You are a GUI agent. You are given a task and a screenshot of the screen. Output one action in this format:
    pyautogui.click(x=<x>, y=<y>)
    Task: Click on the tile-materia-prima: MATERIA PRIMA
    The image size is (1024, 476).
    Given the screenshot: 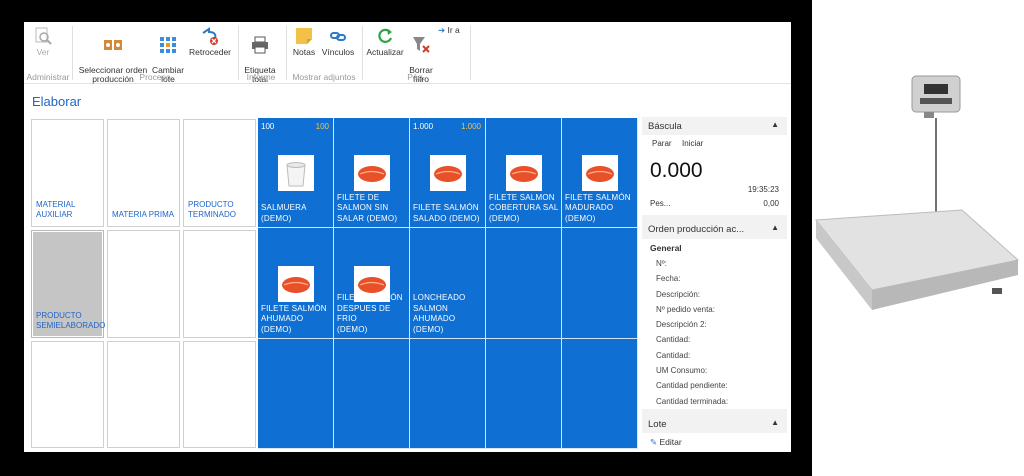 What is the action you would take?
    pyautogui.click(x=143, y=173)
    